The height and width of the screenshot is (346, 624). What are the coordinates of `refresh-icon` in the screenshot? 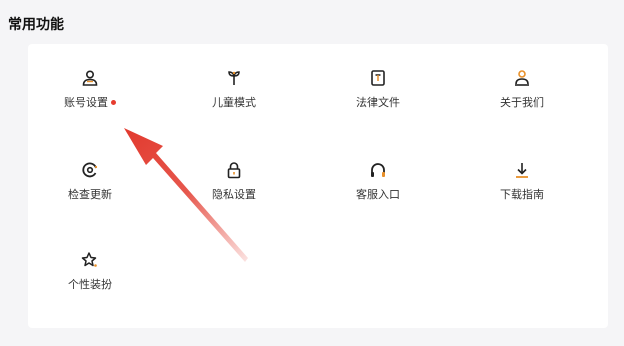 It's located at (90, 170).